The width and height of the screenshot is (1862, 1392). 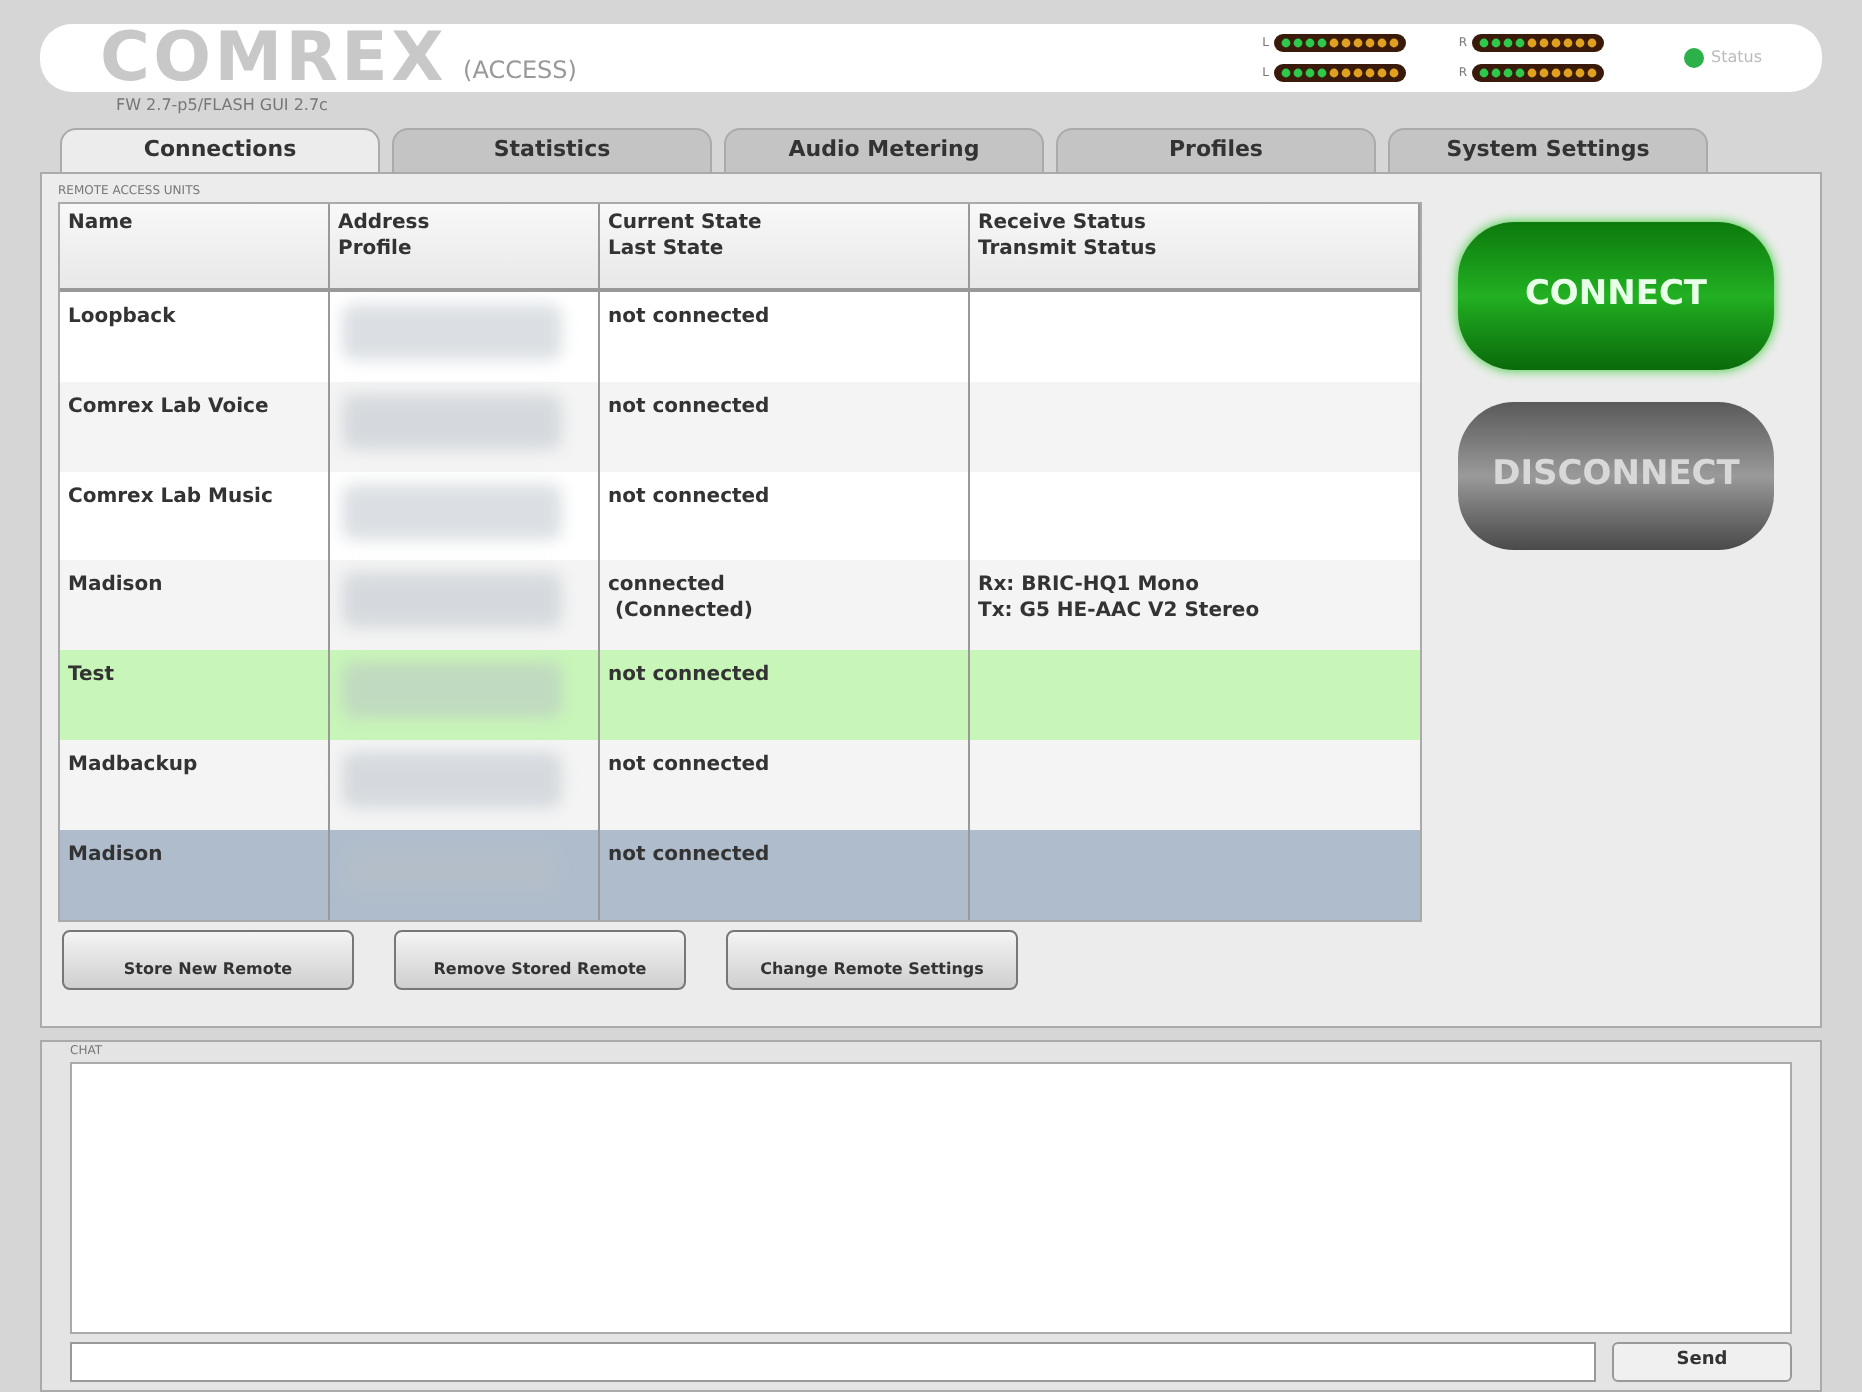 What do you see at coordinates (833, 1362) in the screenshot?
I see `chat-input` at bounding box center [833, 1362].